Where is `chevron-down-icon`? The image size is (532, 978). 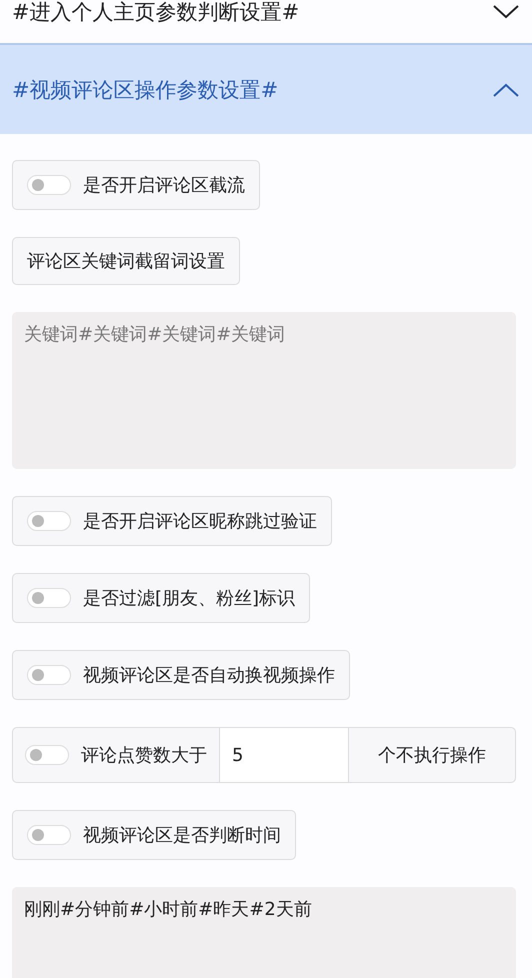 chevron-down-icon is located at coordinates (506, 12).